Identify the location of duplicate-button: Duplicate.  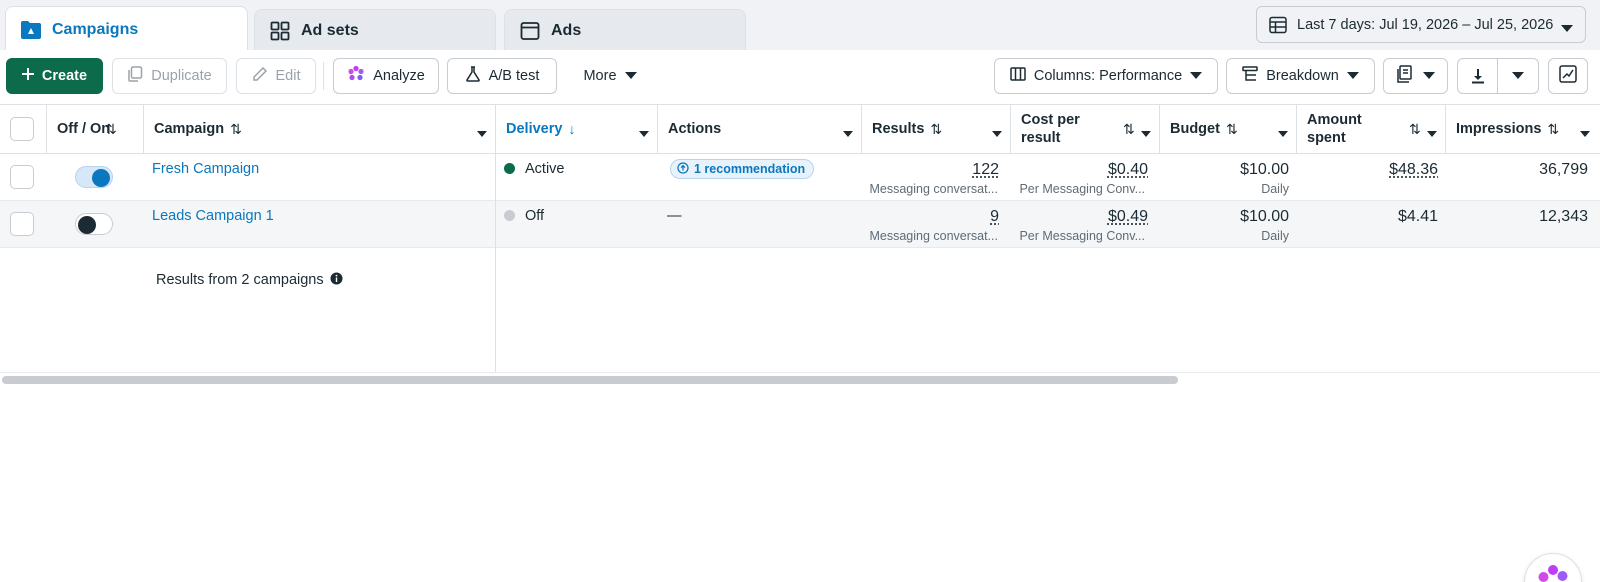
(169, 76).